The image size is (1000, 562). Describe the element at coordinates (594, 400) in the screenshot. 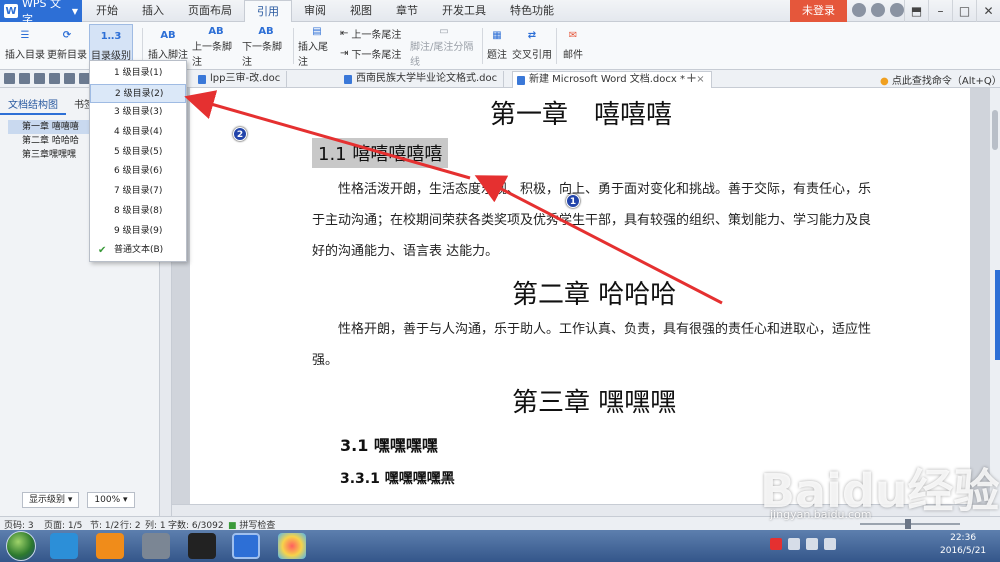

I see `chapter-3-heading: 第三章 嘿嘿嘿` at that location.